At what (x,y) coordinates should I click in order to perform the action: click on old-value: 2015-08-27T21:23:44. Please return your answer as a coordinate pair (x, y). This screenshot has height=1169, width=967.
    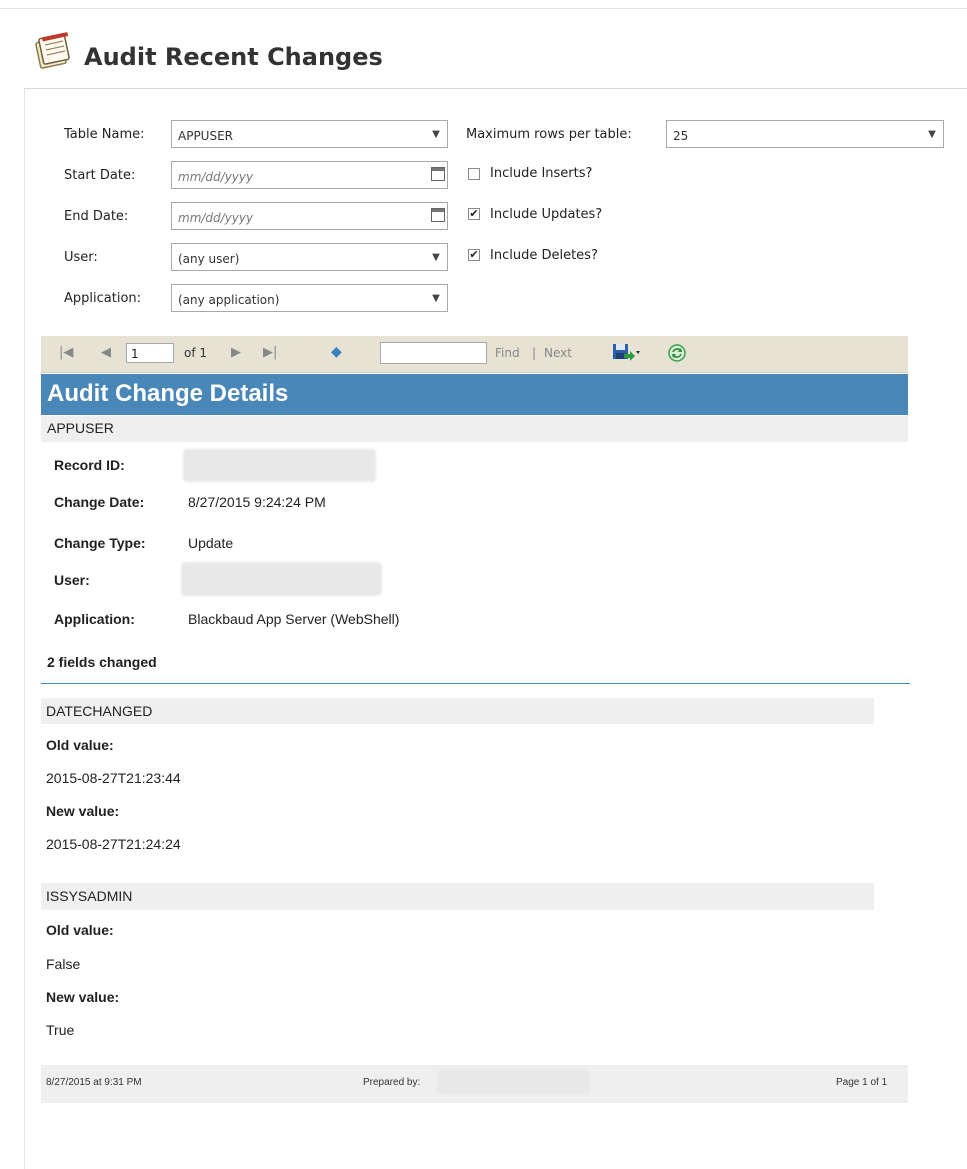
    Looking at the image, I should click on (113, 778).